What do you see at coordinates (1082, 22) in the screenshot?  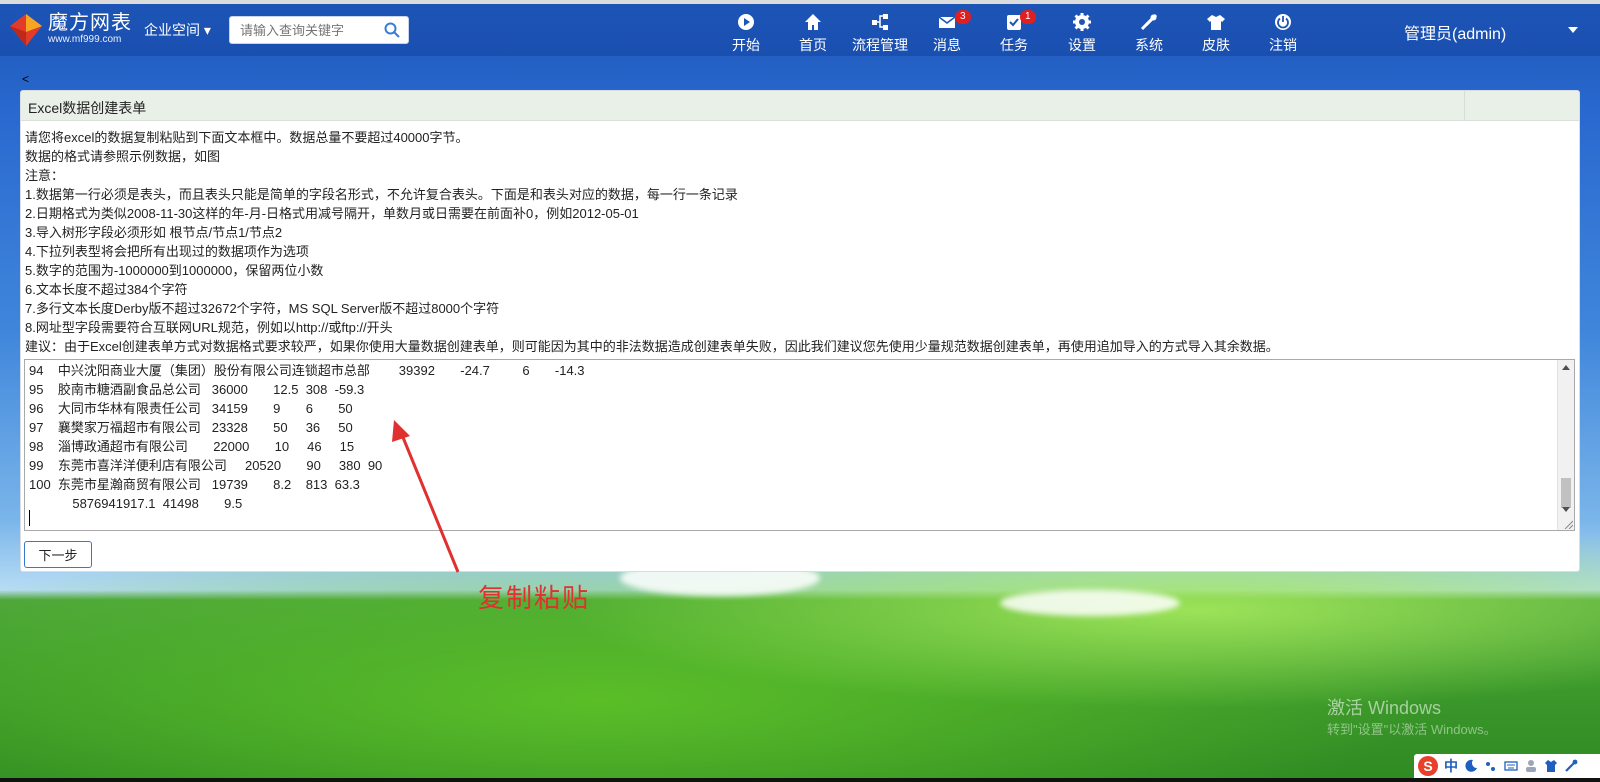 I see `gear-icon` at bounding box center [1082, 22].